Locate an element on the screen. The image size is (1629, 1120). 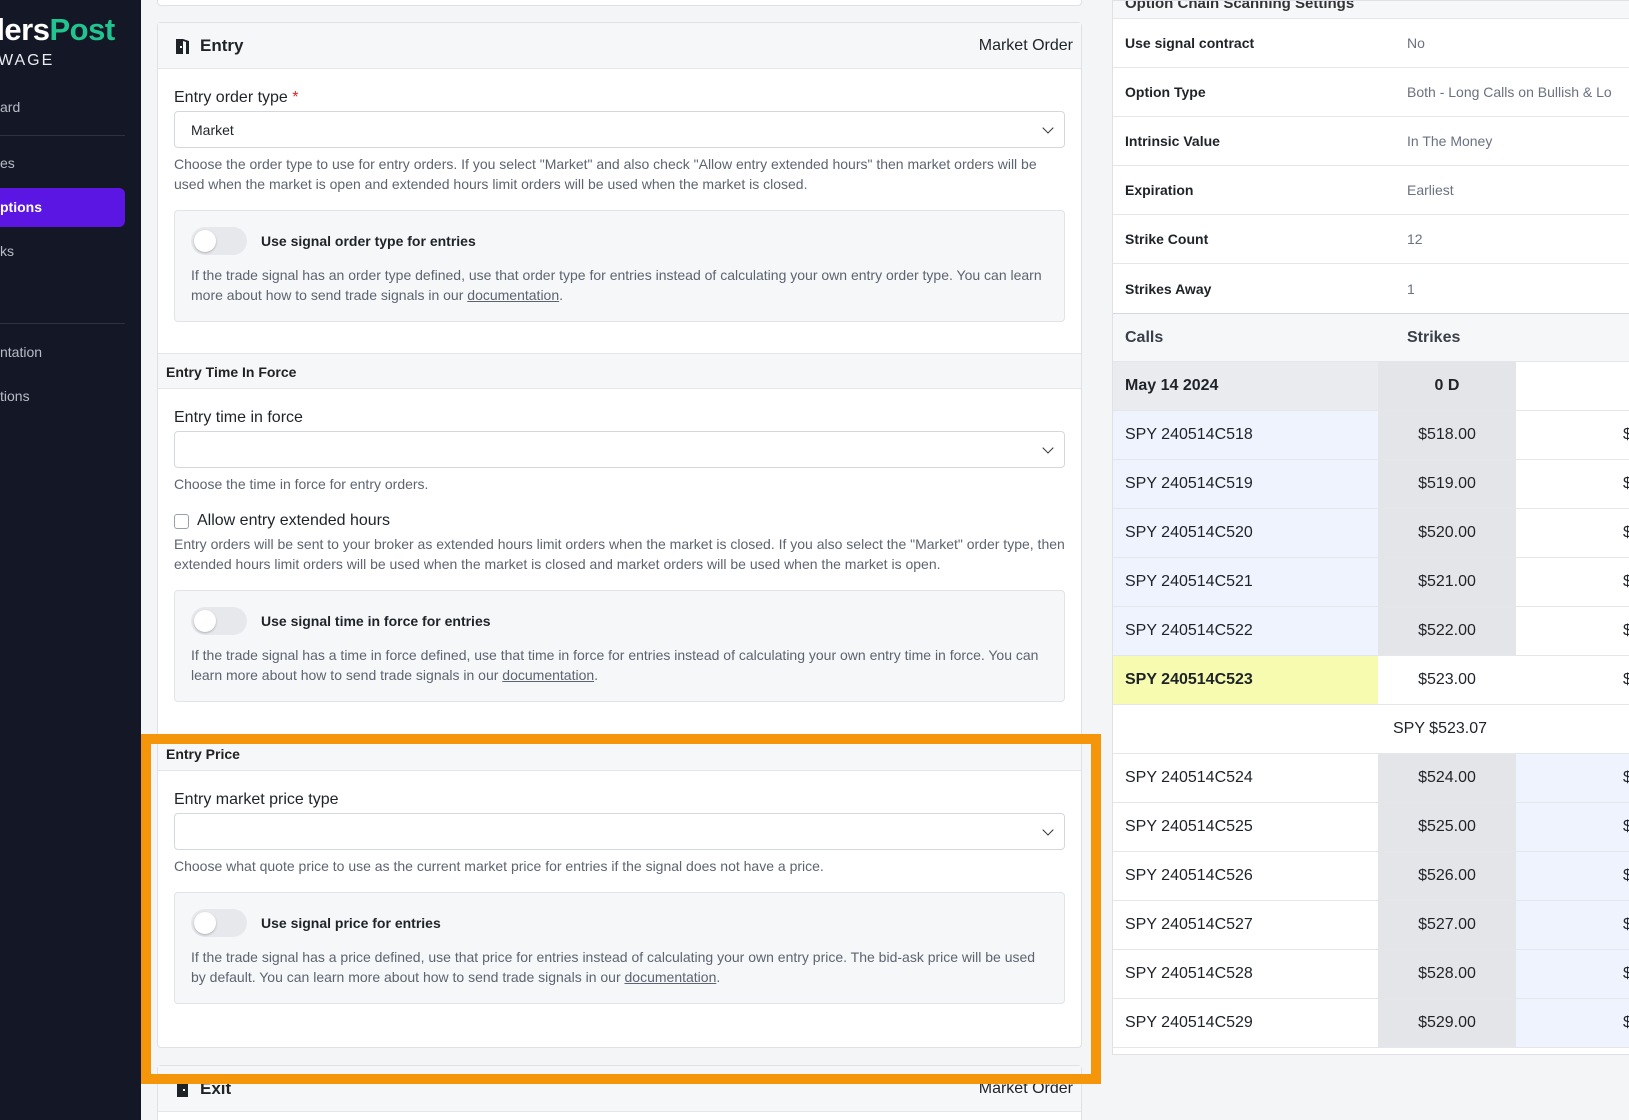
brand-logo: dersPost is located at coordinates (57, 30).